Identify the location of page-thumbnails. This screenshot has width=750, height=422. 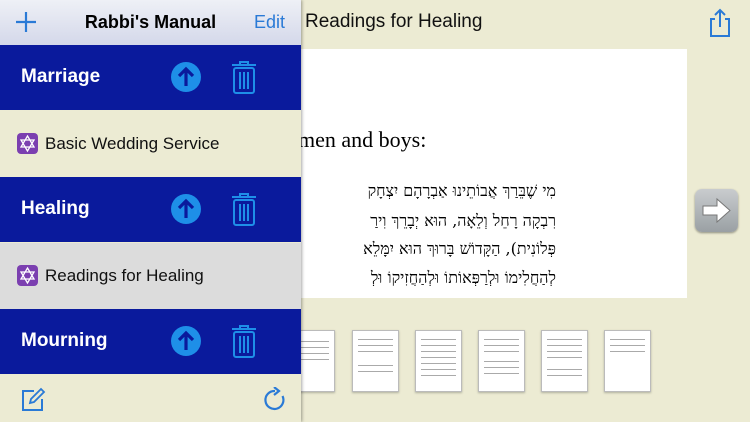
(519, 360).